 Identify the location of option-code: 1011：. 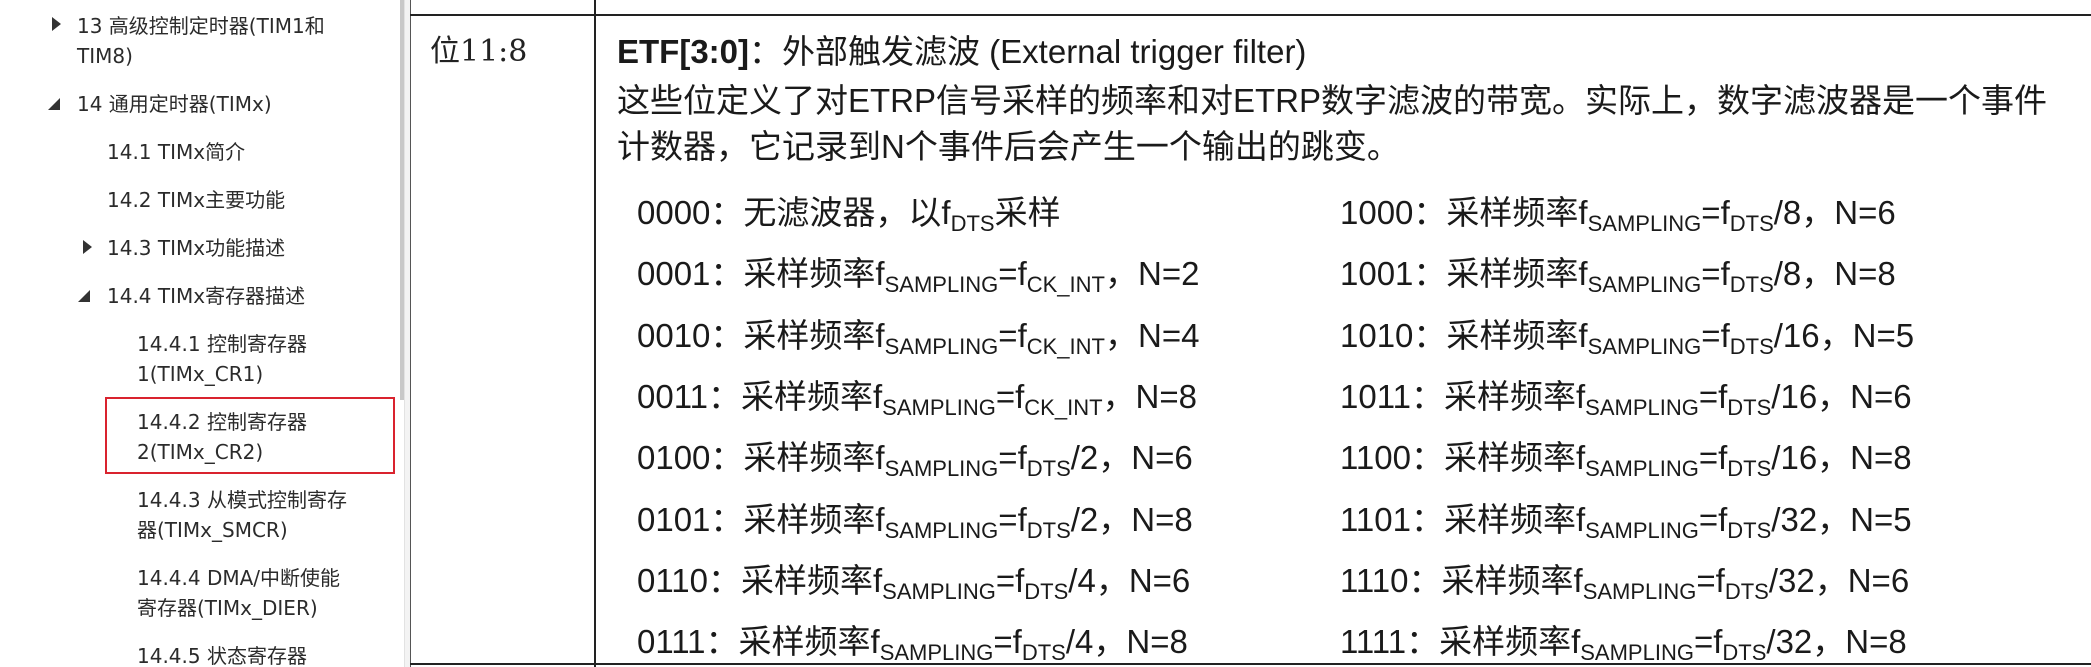
(1392, 396).